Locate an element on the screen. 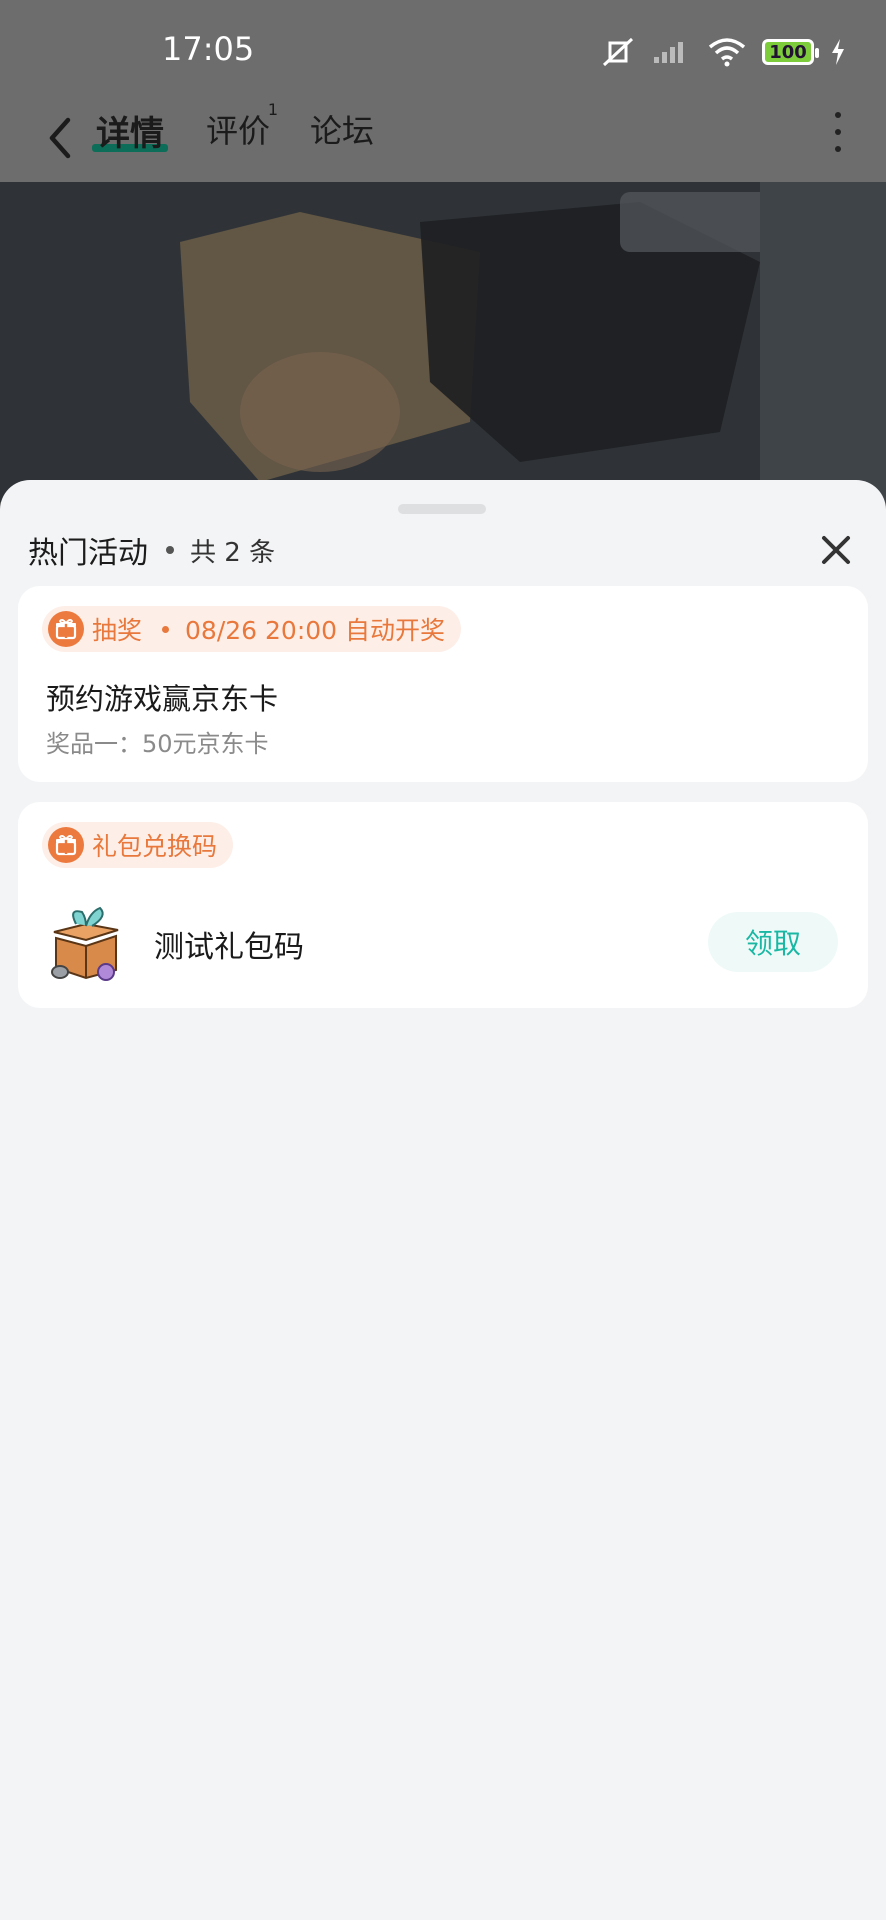 The image size is (886, 1920). status-bar: 17:05 100 is located at coordinates (443, 50).